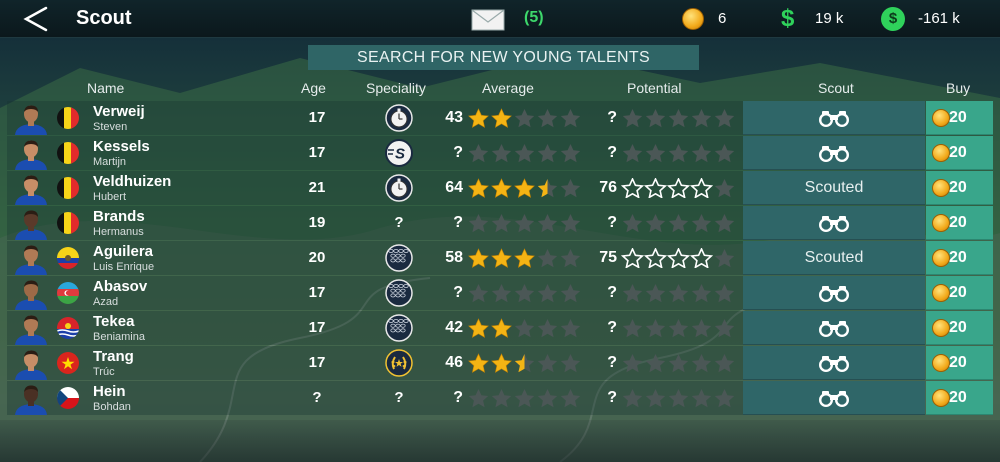  I want to click on player-row: Brands Hermanus 19 ? ? ? 20, so click(500, 223).